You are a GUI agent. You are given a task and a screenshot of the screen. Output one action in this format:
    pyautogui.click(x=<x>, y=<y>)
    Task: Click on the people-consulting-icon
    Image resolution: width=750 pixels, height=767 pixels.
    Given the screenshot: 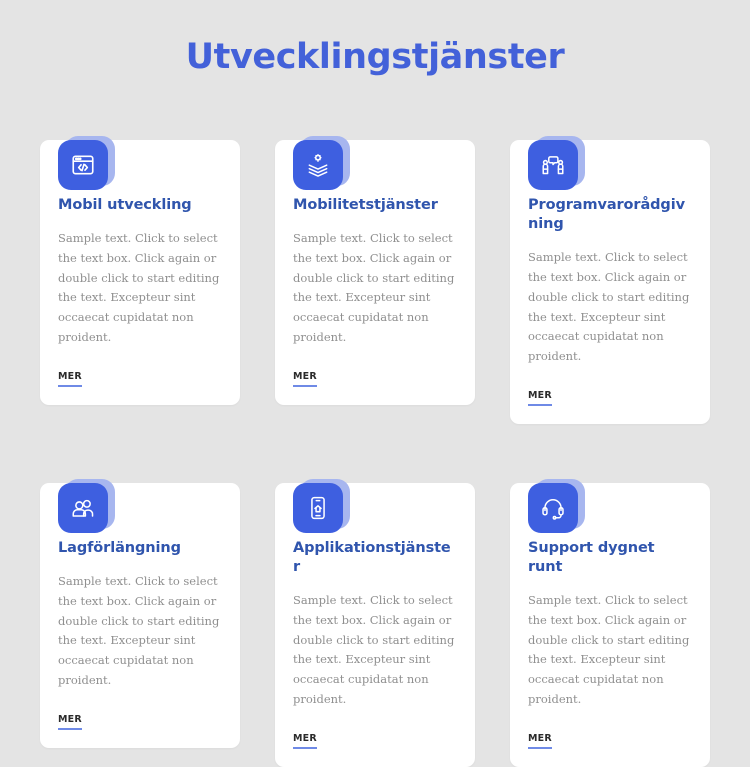 What is the action you would take?
    pyautogui.click(x=553, y=165)
    